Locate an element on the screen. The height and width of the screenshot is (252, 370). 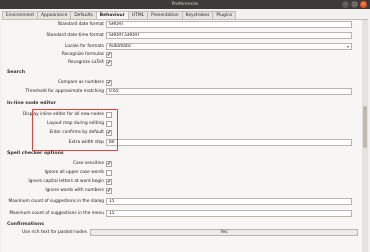
highlight-box is located at coordinates (75, 130).